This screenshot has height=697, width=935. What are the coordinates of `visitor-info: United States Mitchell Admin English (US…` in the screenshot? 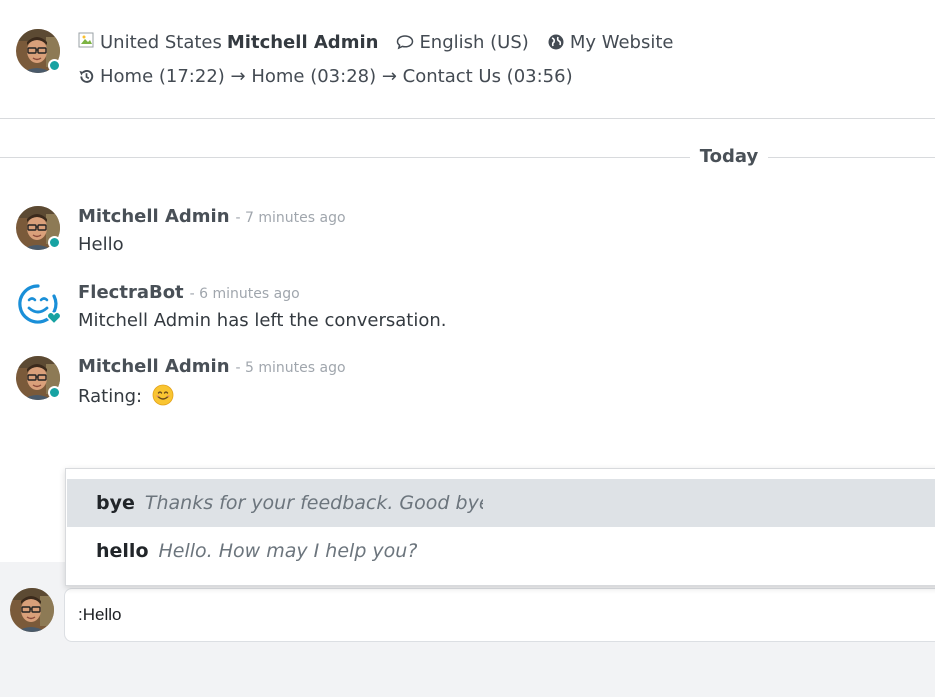 It's located at (375, 42).